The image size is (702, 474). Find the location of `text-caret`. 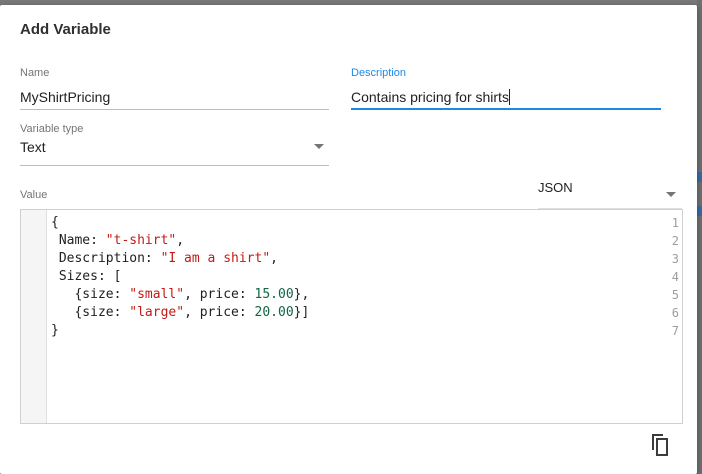

text-caret is located at coordinates (509, 97).